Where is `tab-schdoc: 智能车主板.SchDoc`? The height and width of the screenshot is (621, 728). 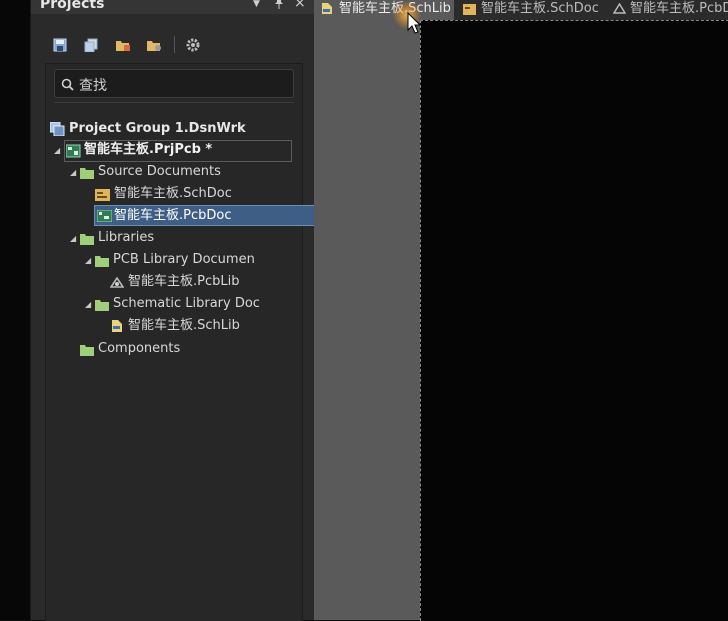
tab-schdoc: 智能车主板.SchDoc is located at coordinates (532, 10).